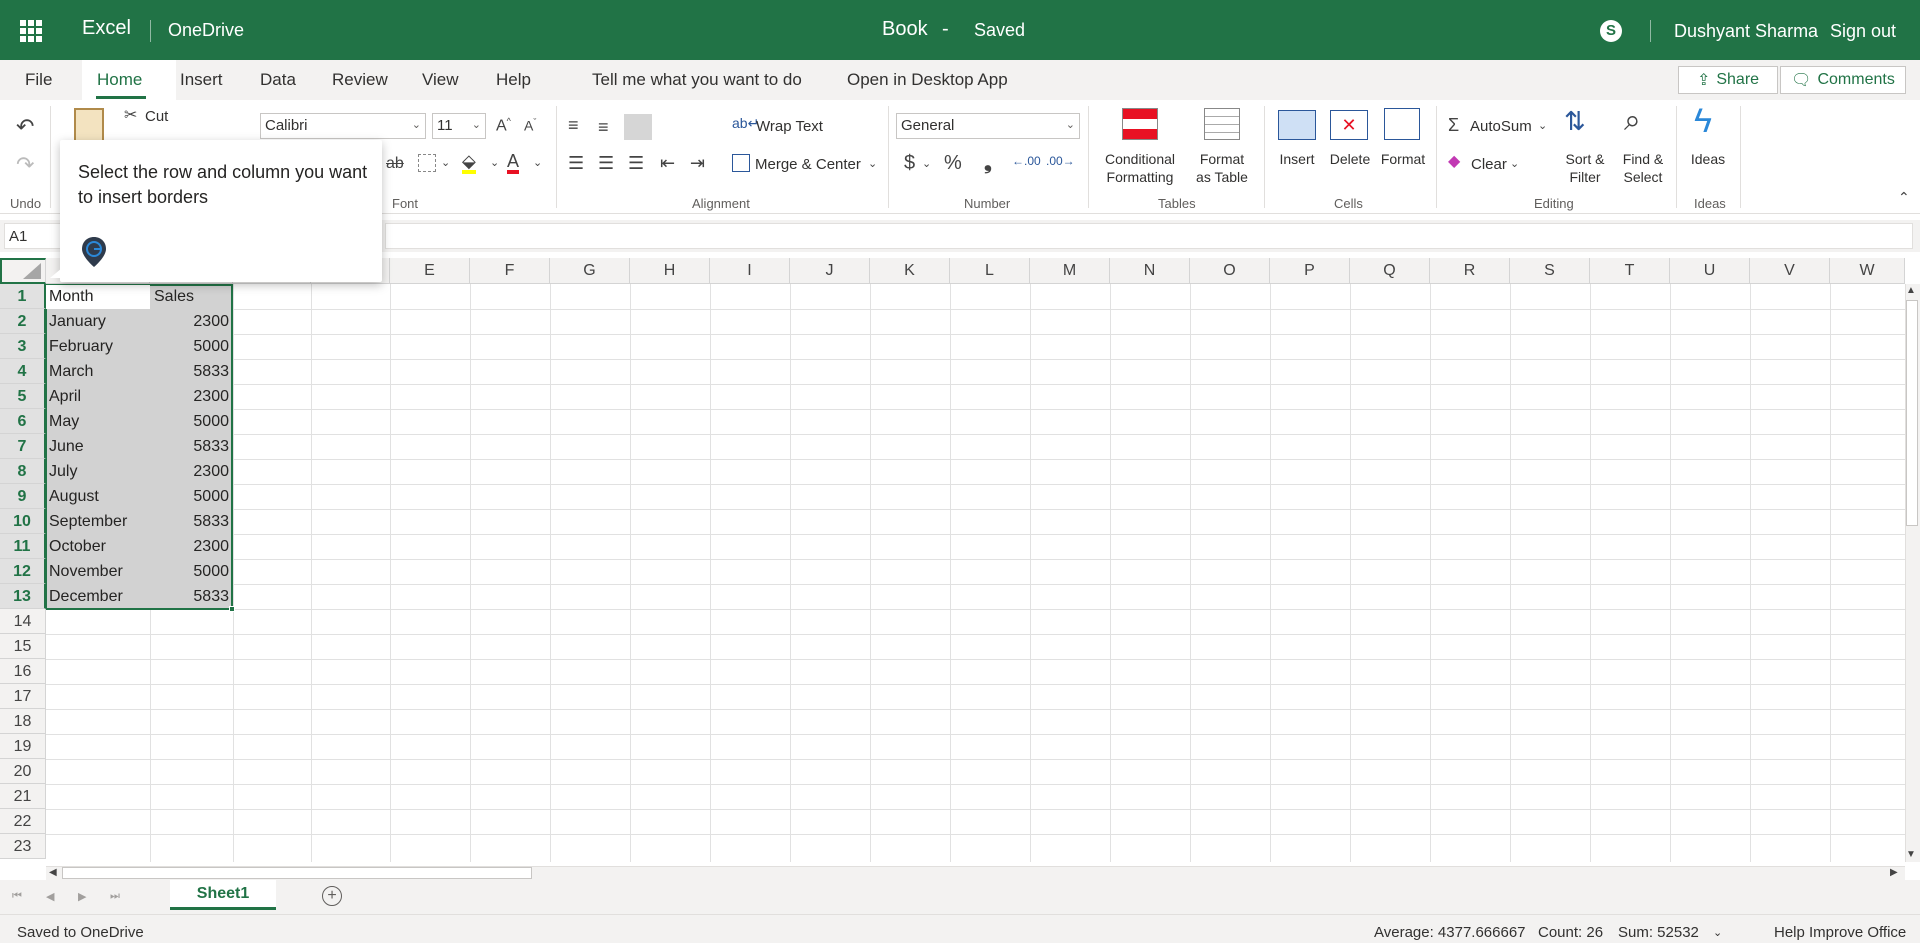 Image resolution: width=1920 pixels, height=943 pixels. I want to click on column-header-u: U, so click(1710, 271).